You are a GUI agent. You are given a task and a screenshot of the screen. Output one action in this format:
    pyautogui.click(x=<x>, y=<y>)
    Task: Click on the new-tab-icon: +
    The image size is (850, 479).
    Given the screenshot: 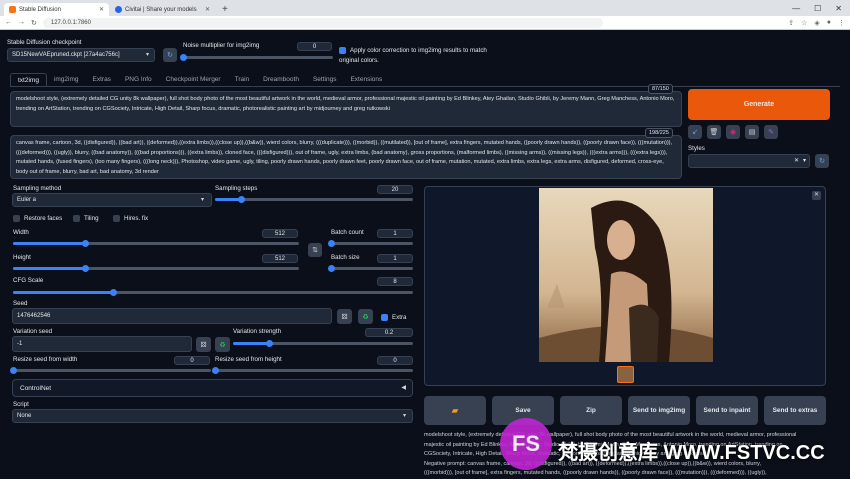 What is the action you would take?
    pyautogui.click(x=225, y=9)
    